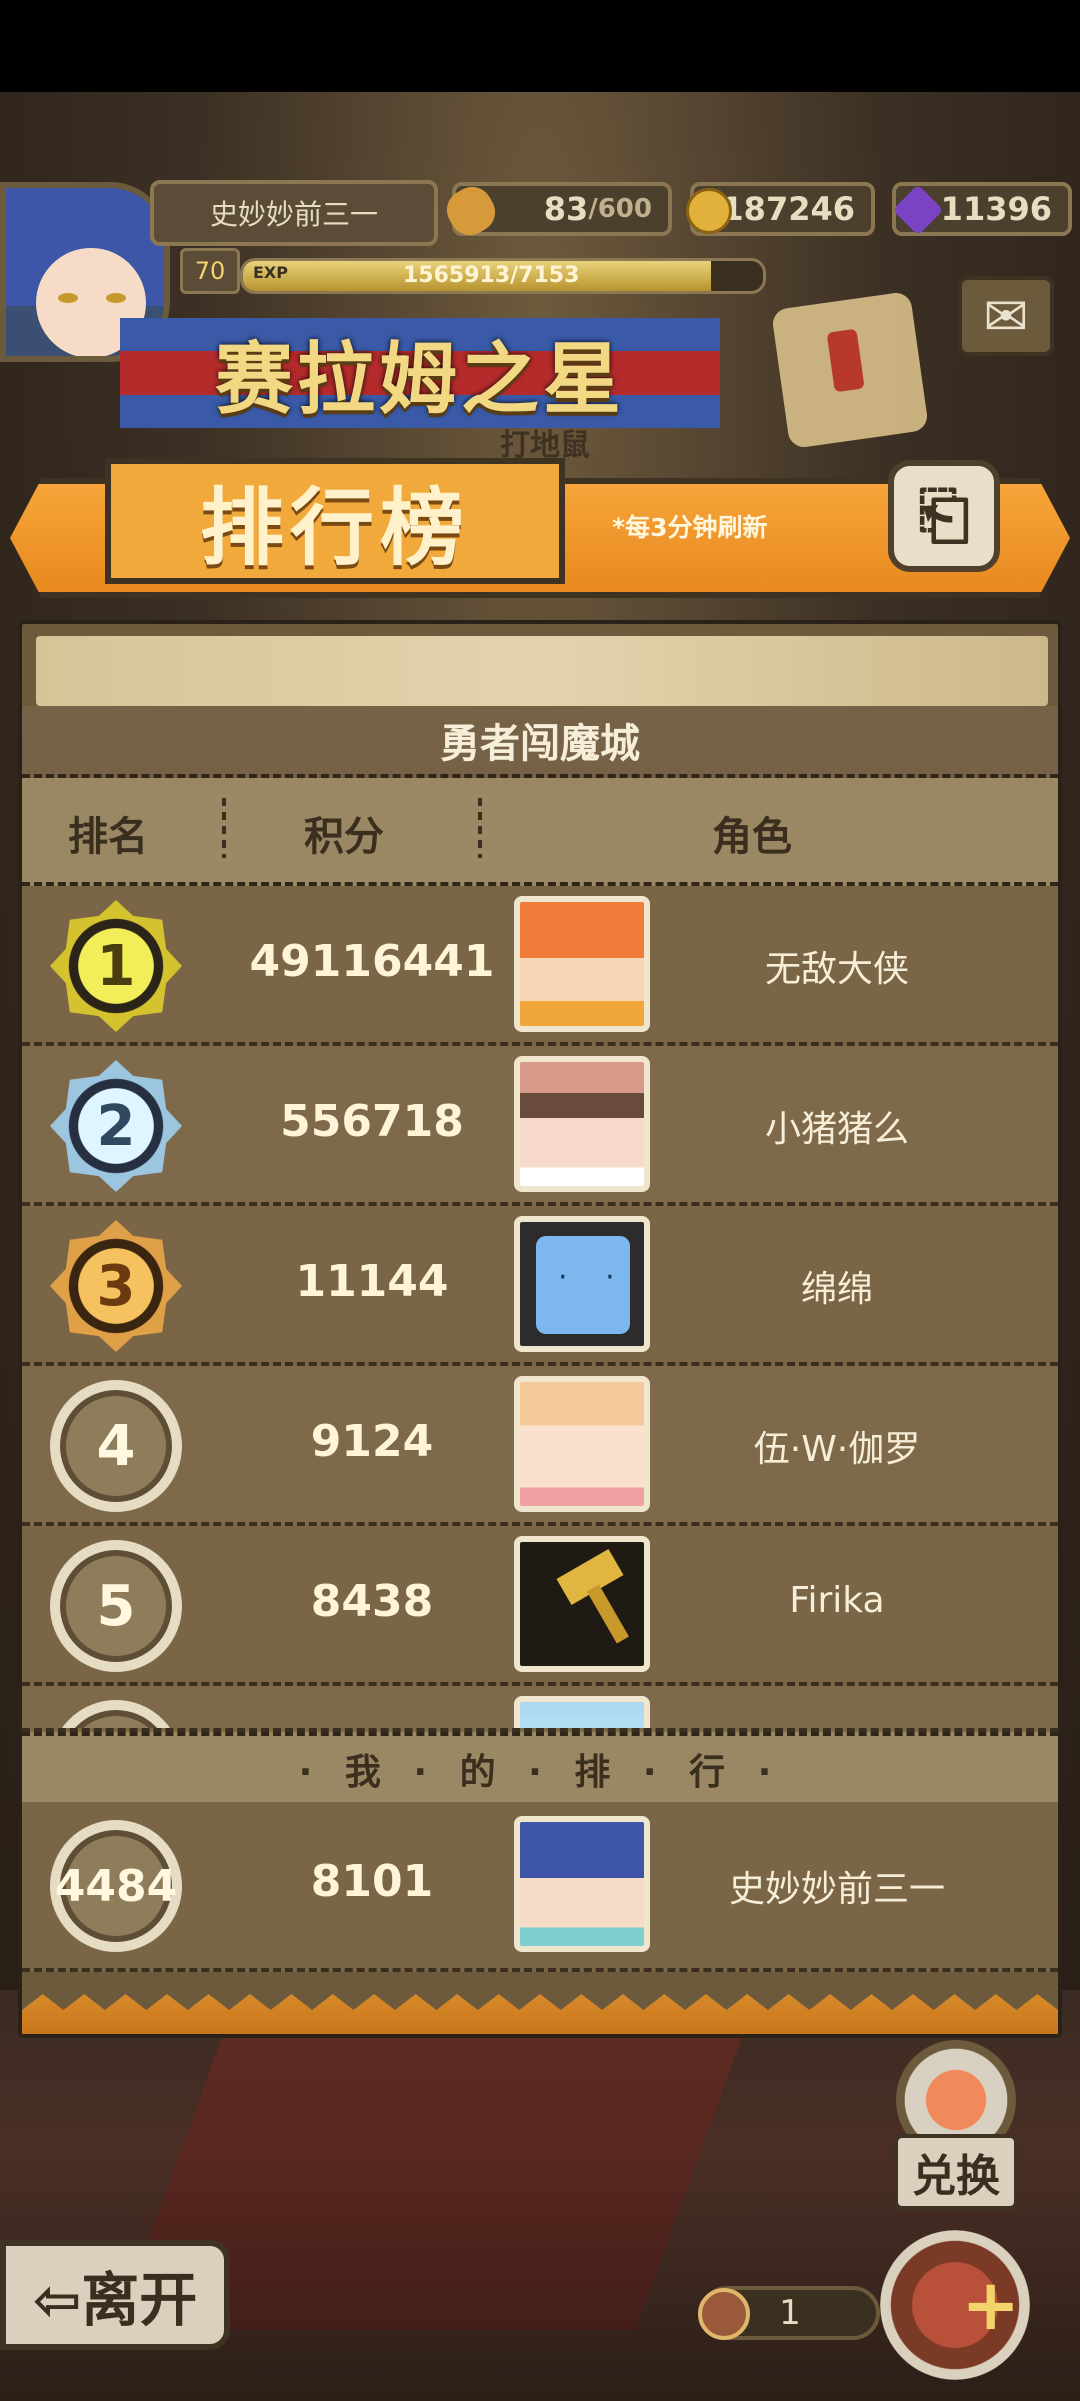  What do you see at coordinates (210, 271) in the screenshot?
I see `player-level: 70` at bounding box center [210, 271].